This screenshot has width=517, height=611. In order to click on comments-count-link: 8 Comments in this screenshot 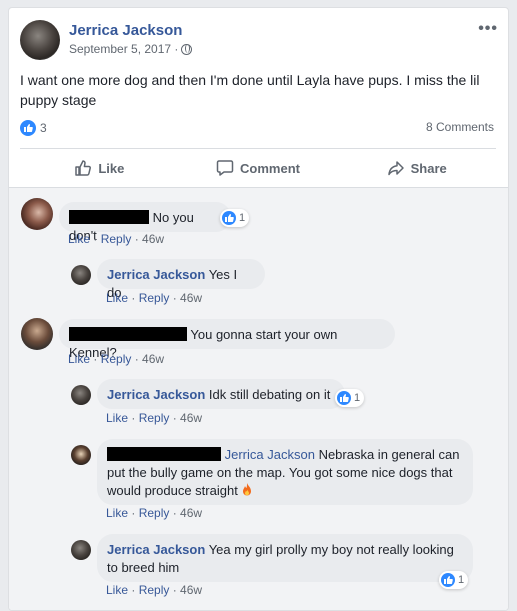, I will do `click(460, 127)`.